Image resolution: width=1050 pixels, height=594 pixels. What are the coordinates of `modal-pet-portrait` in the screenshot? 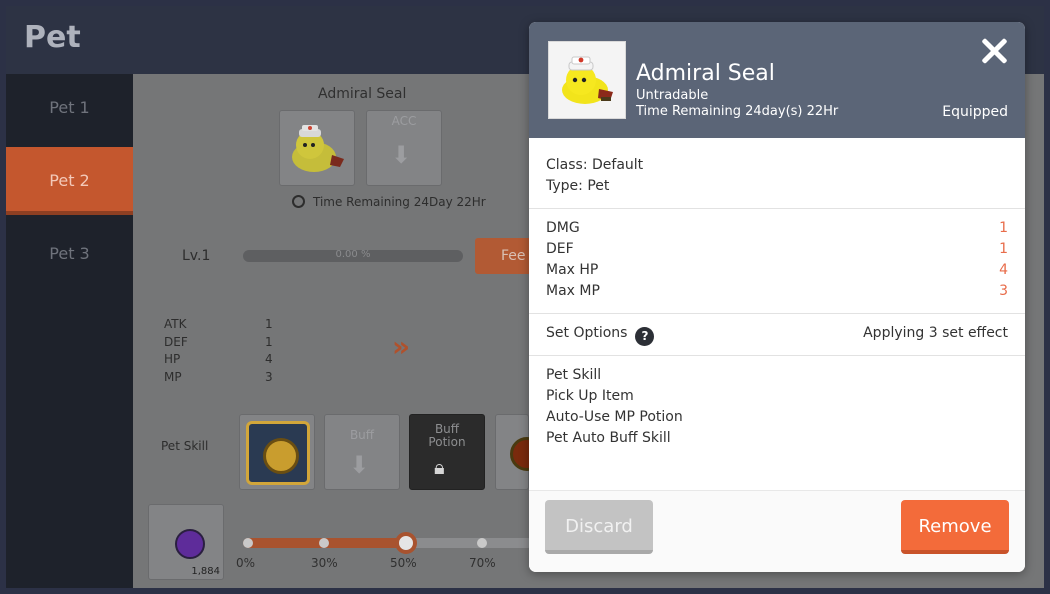 It's located at (587, 80).